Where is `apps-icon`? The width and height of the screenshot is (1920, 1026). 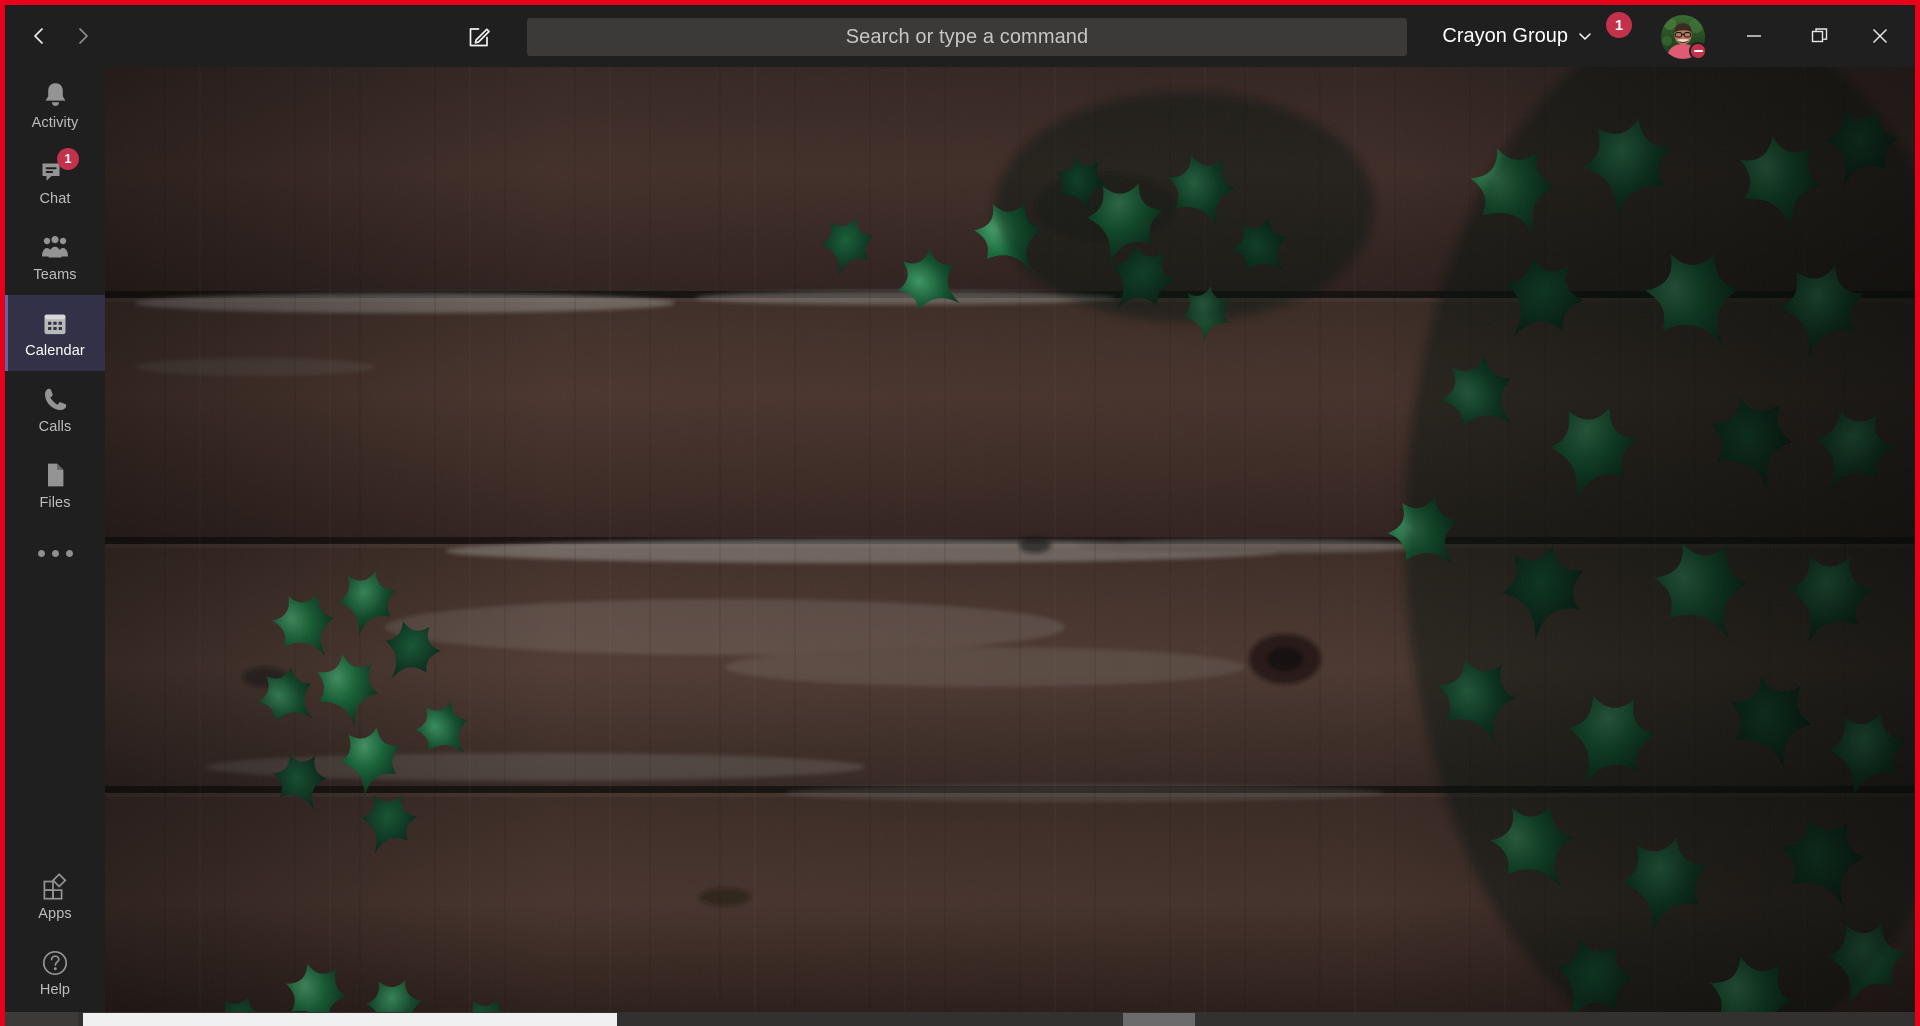 apps-icon is located at coordinates (55, 887).